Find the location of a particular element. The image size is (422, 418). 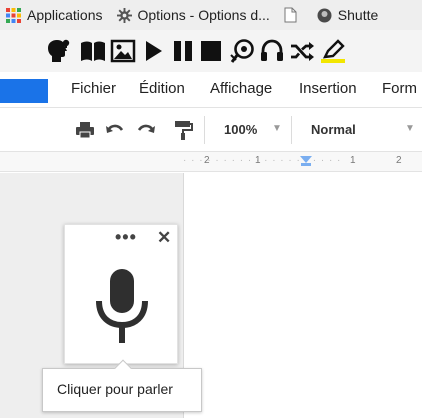

shutterstock-icon is located at coordinates (324, 15).